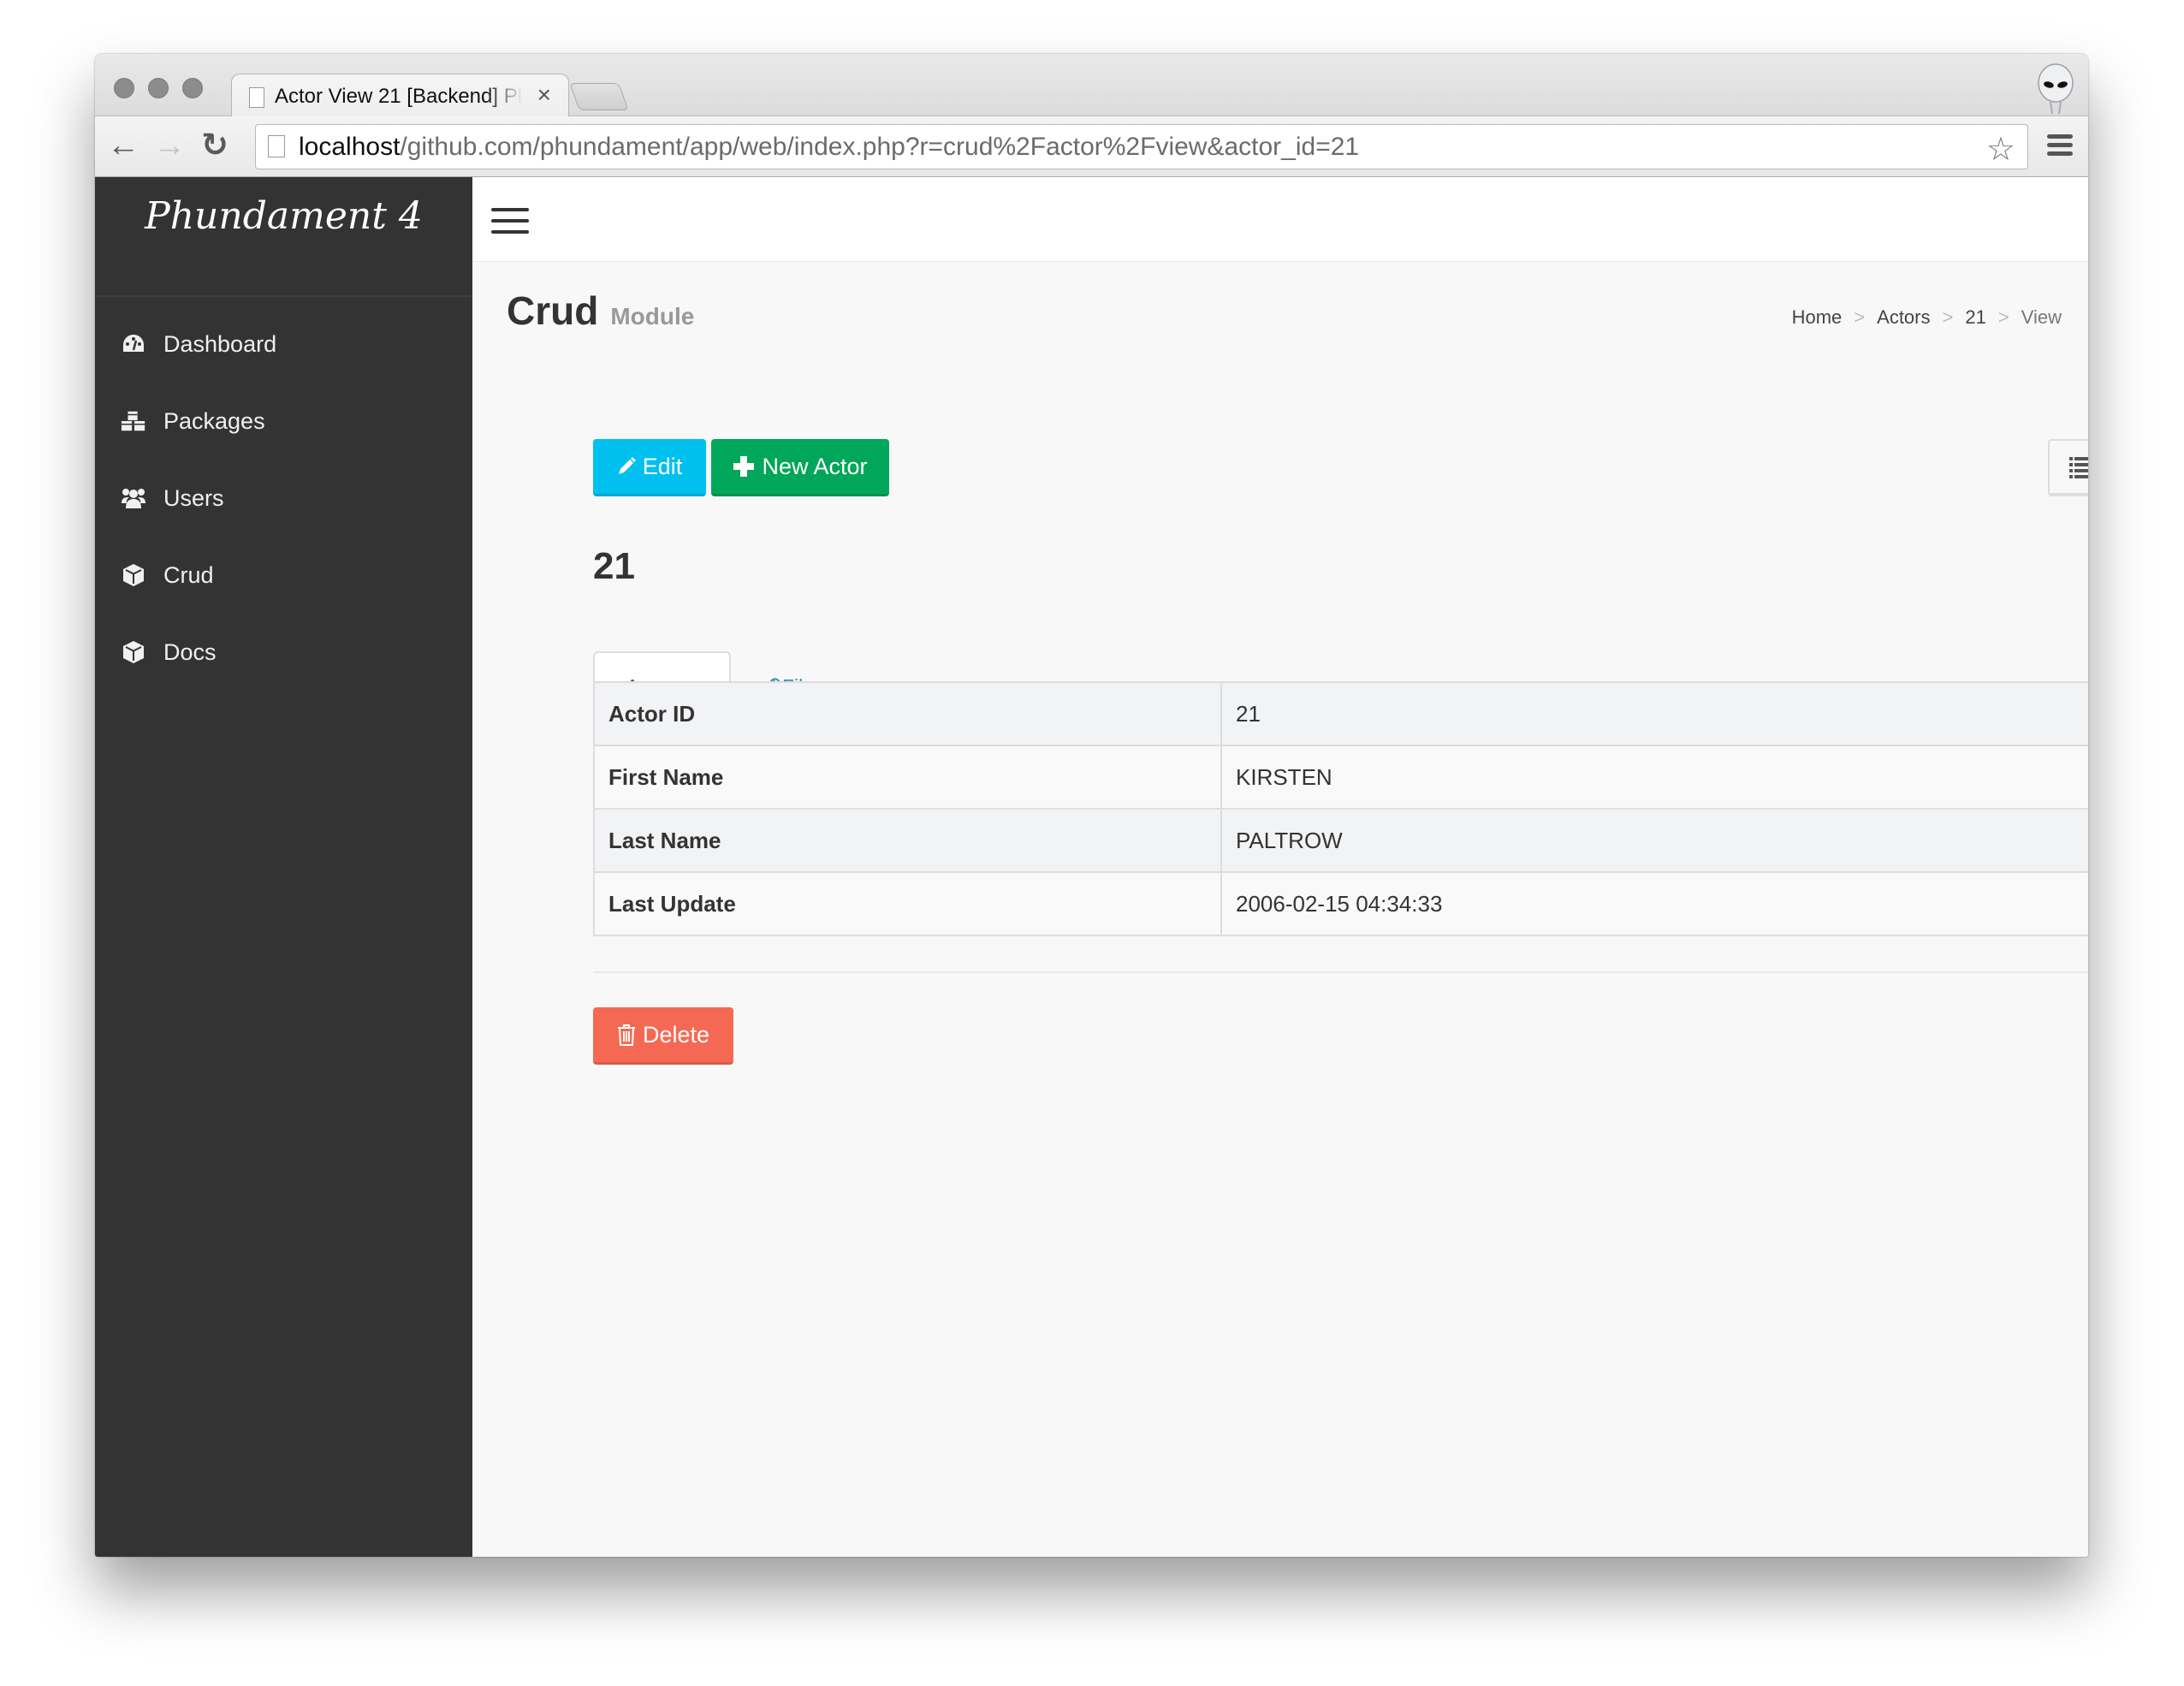 This screenshot has height=1686, width=2184. Describe the element at coordinates (283, 498) in the screenshot. I see `sidebar-item-users: Users` at that location.